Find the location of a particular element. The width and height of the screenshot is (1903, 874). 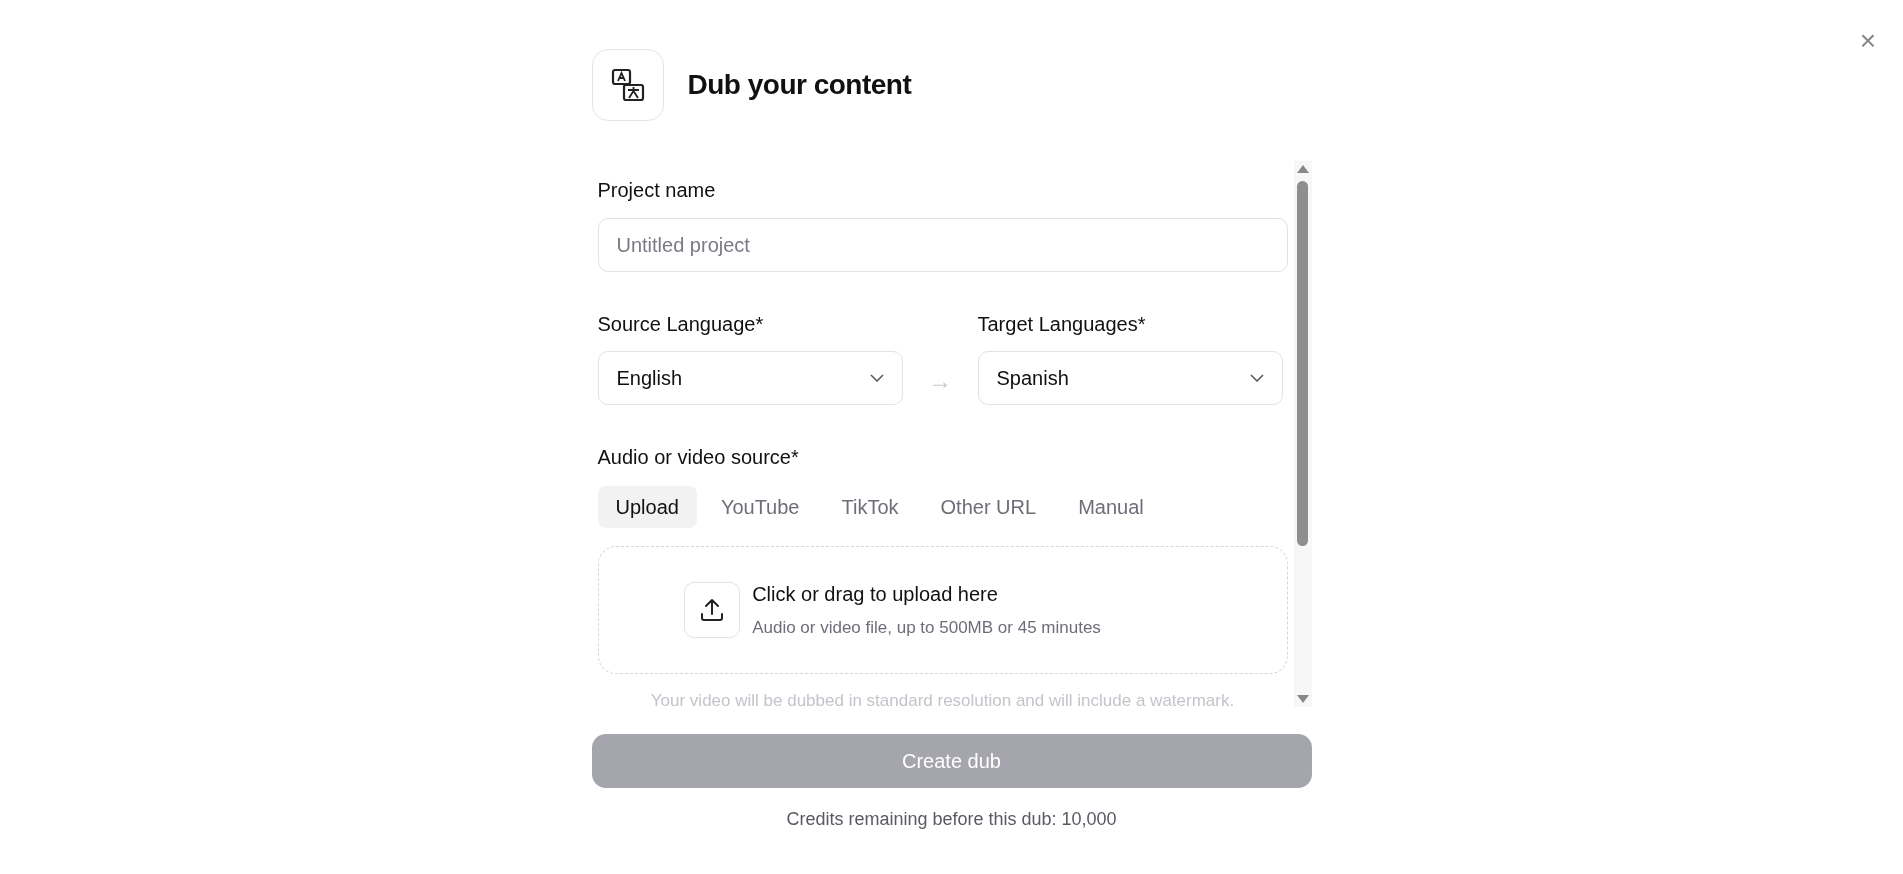

upload-title: Click or drag to upload here is located at coordinates (875, 595).